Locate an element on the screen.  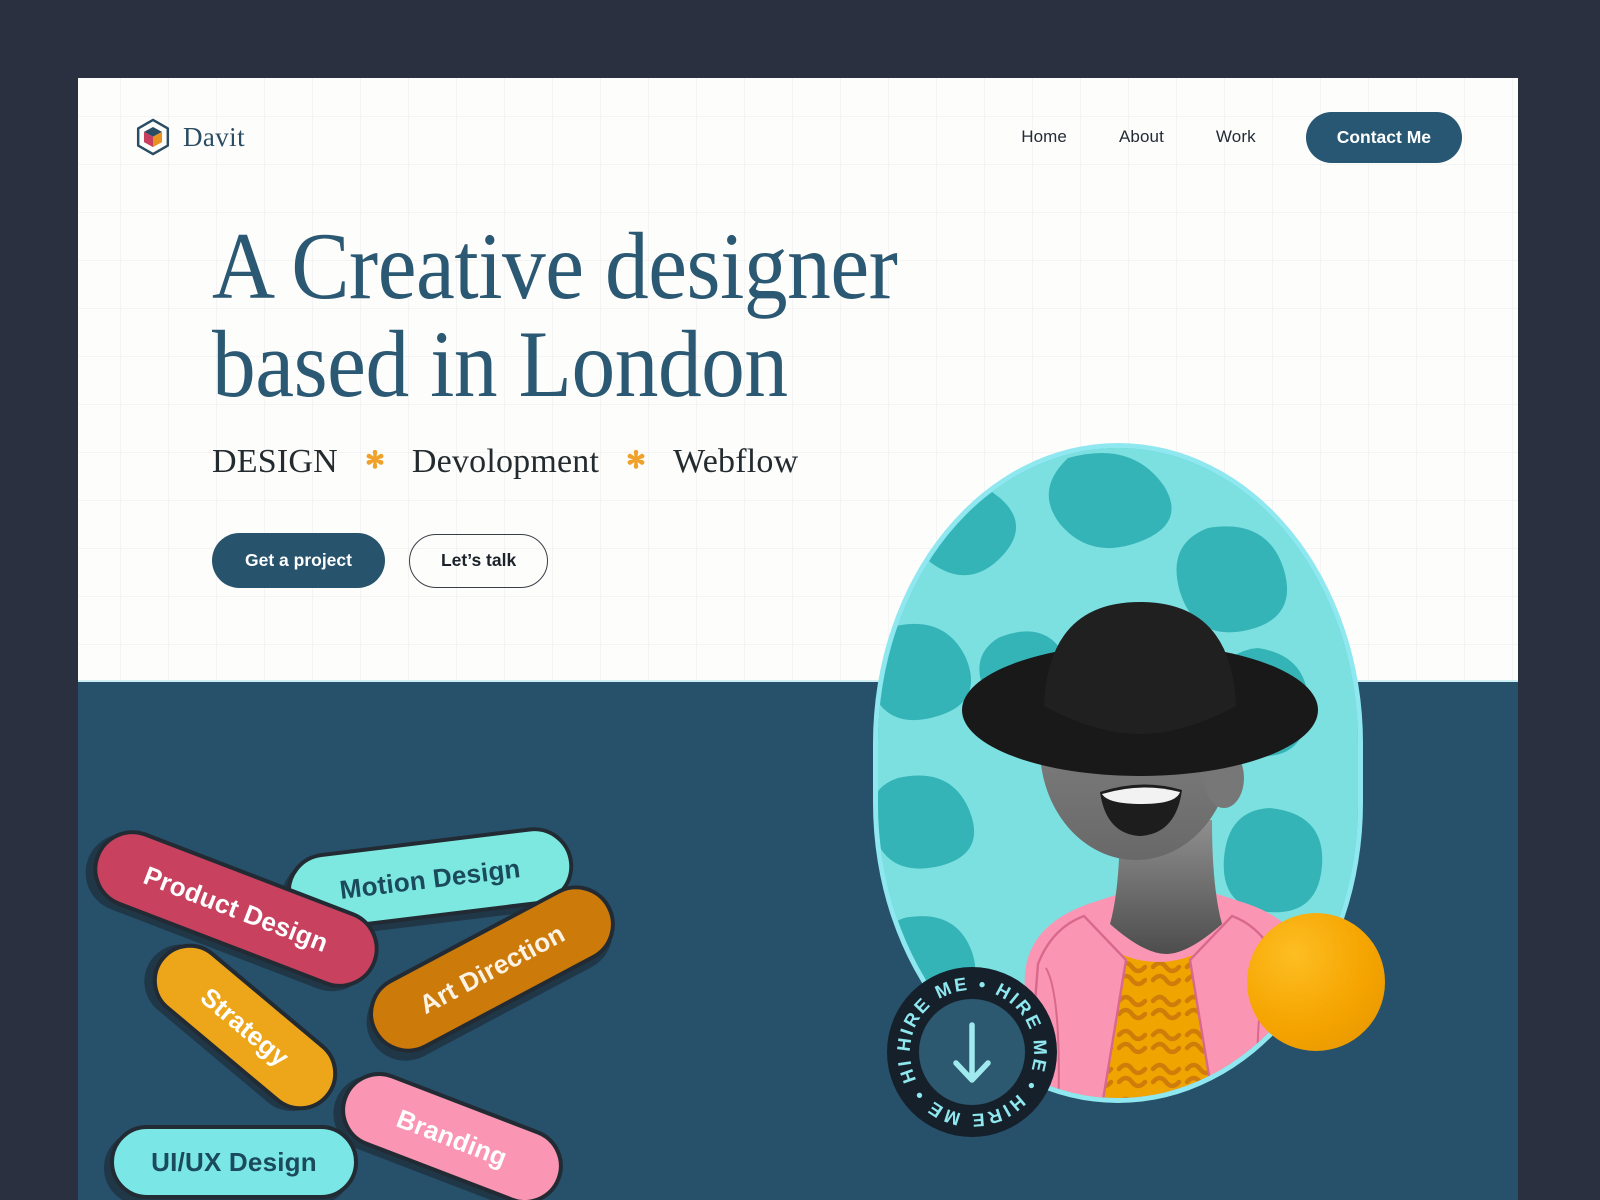
brand-name: Davit is located at coordinates (214, 136).